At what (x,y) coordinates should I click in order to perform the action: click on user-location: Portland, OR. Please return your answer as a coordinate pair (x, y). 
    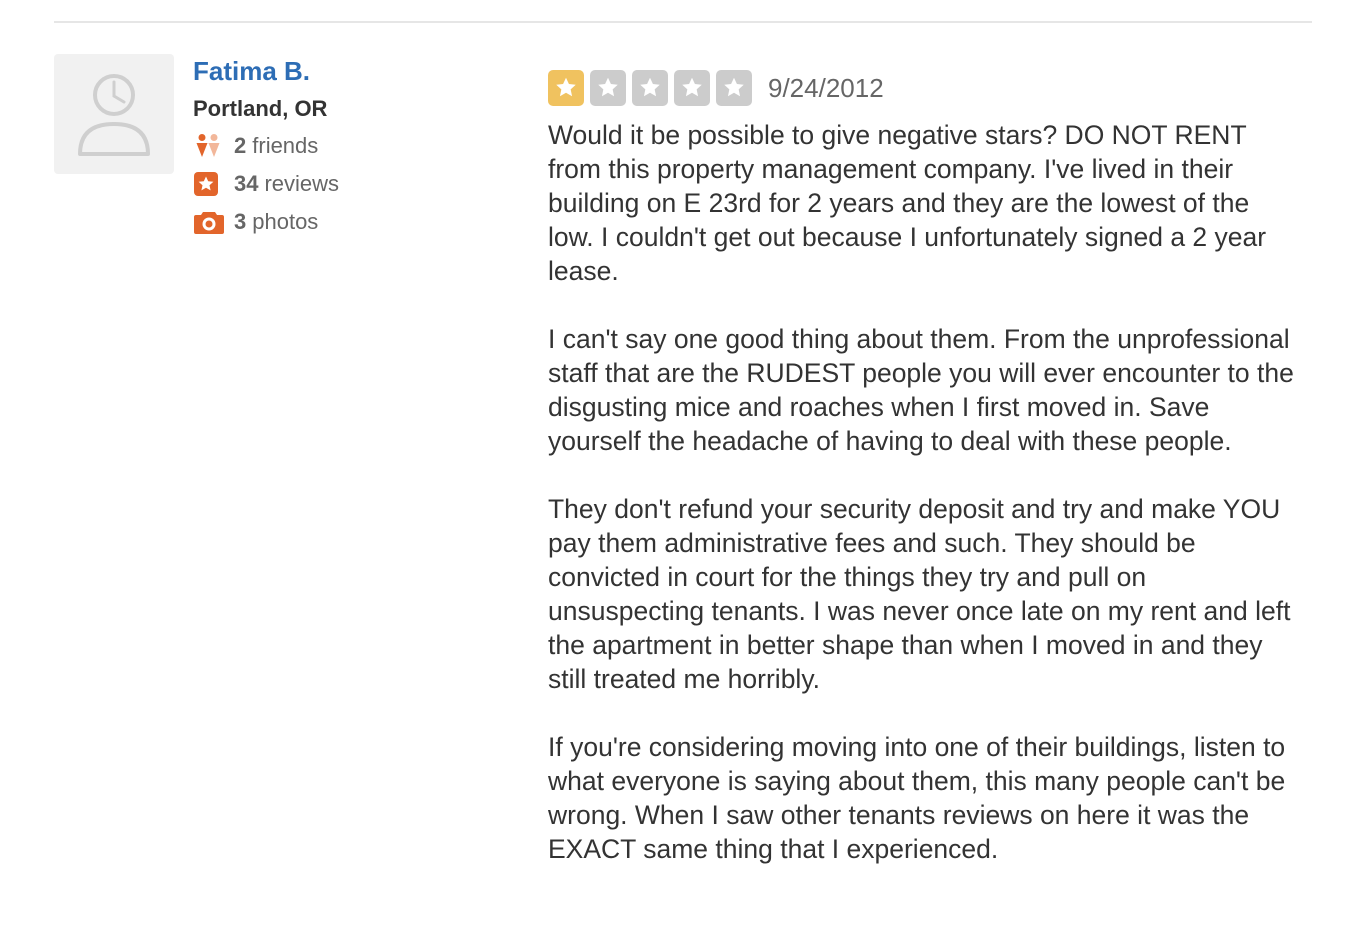
    Looking at the image, I should click on (260, 108).